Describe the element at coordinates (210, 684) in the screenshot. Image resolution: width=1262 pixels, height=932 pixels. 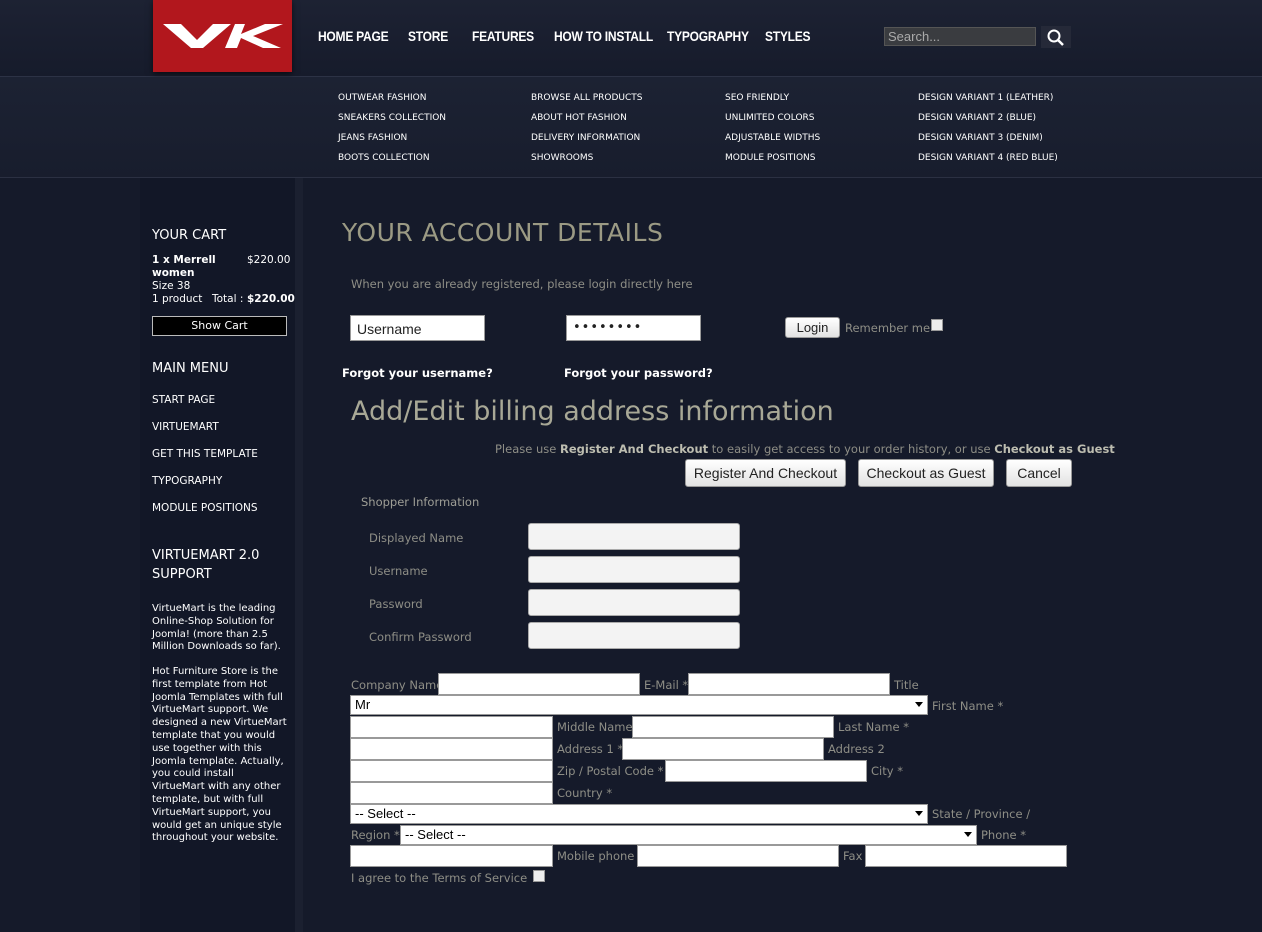
I see `support-line: first template from Hot` at that location.